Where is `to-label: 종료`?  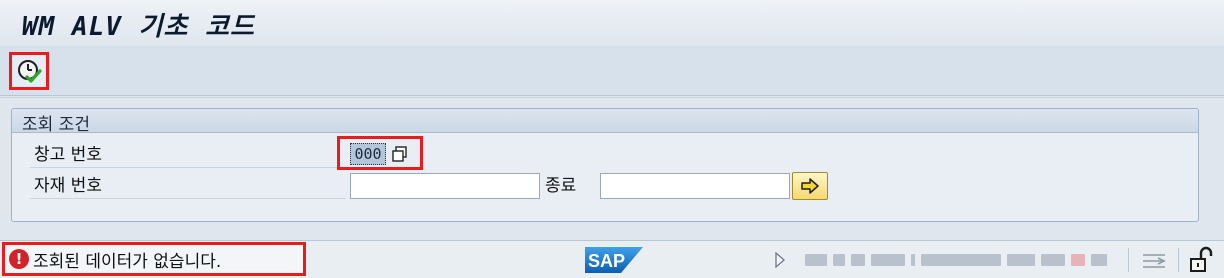
to-label: 종료 is located at coordinates (561, 186).